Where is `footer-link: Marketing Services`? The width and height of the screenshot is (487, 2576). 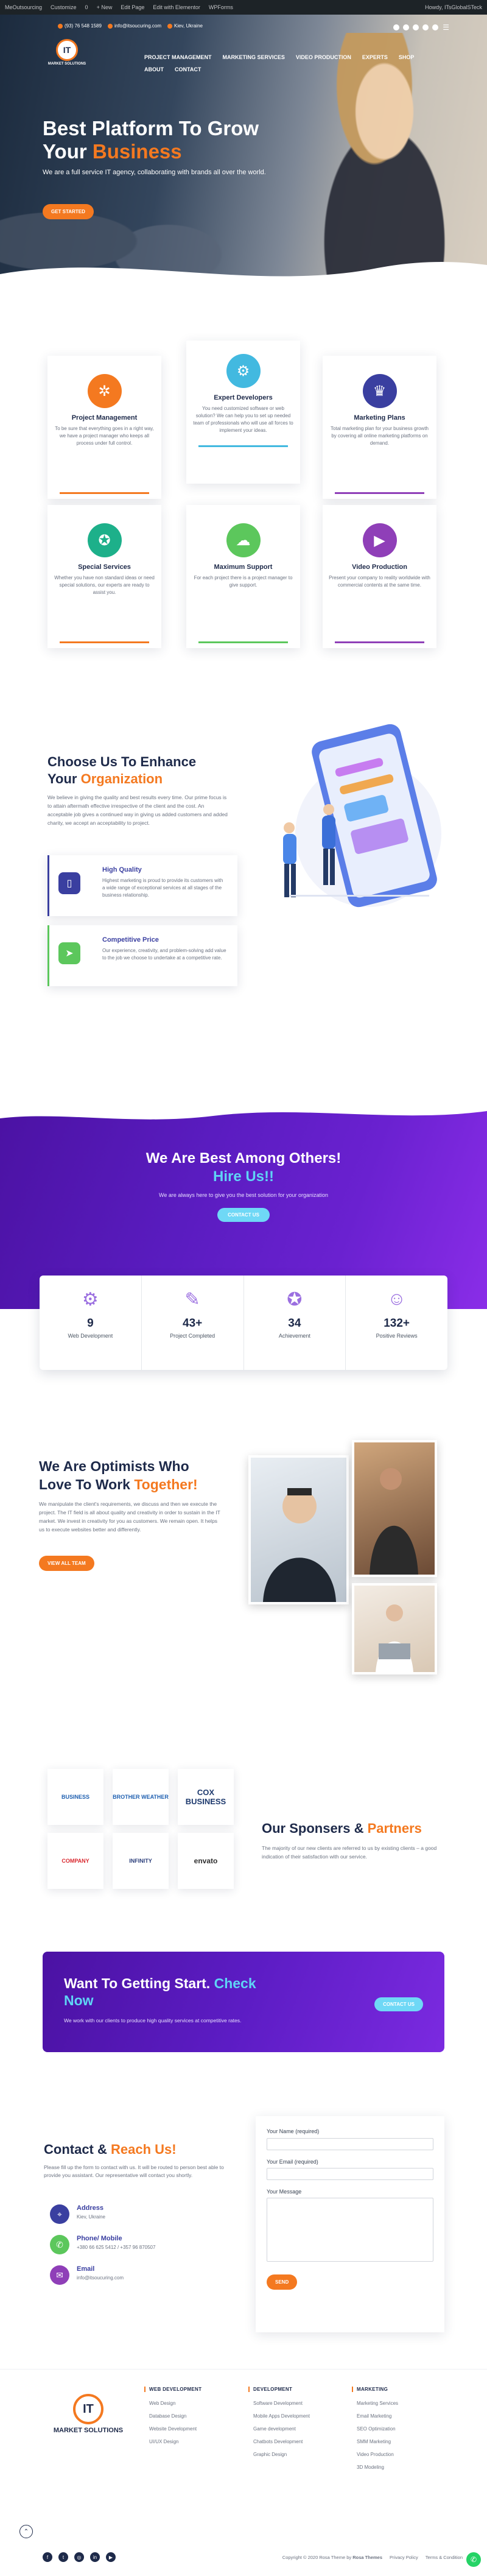
footer-link: Marketing Services is located at coordinates (375, 2403).